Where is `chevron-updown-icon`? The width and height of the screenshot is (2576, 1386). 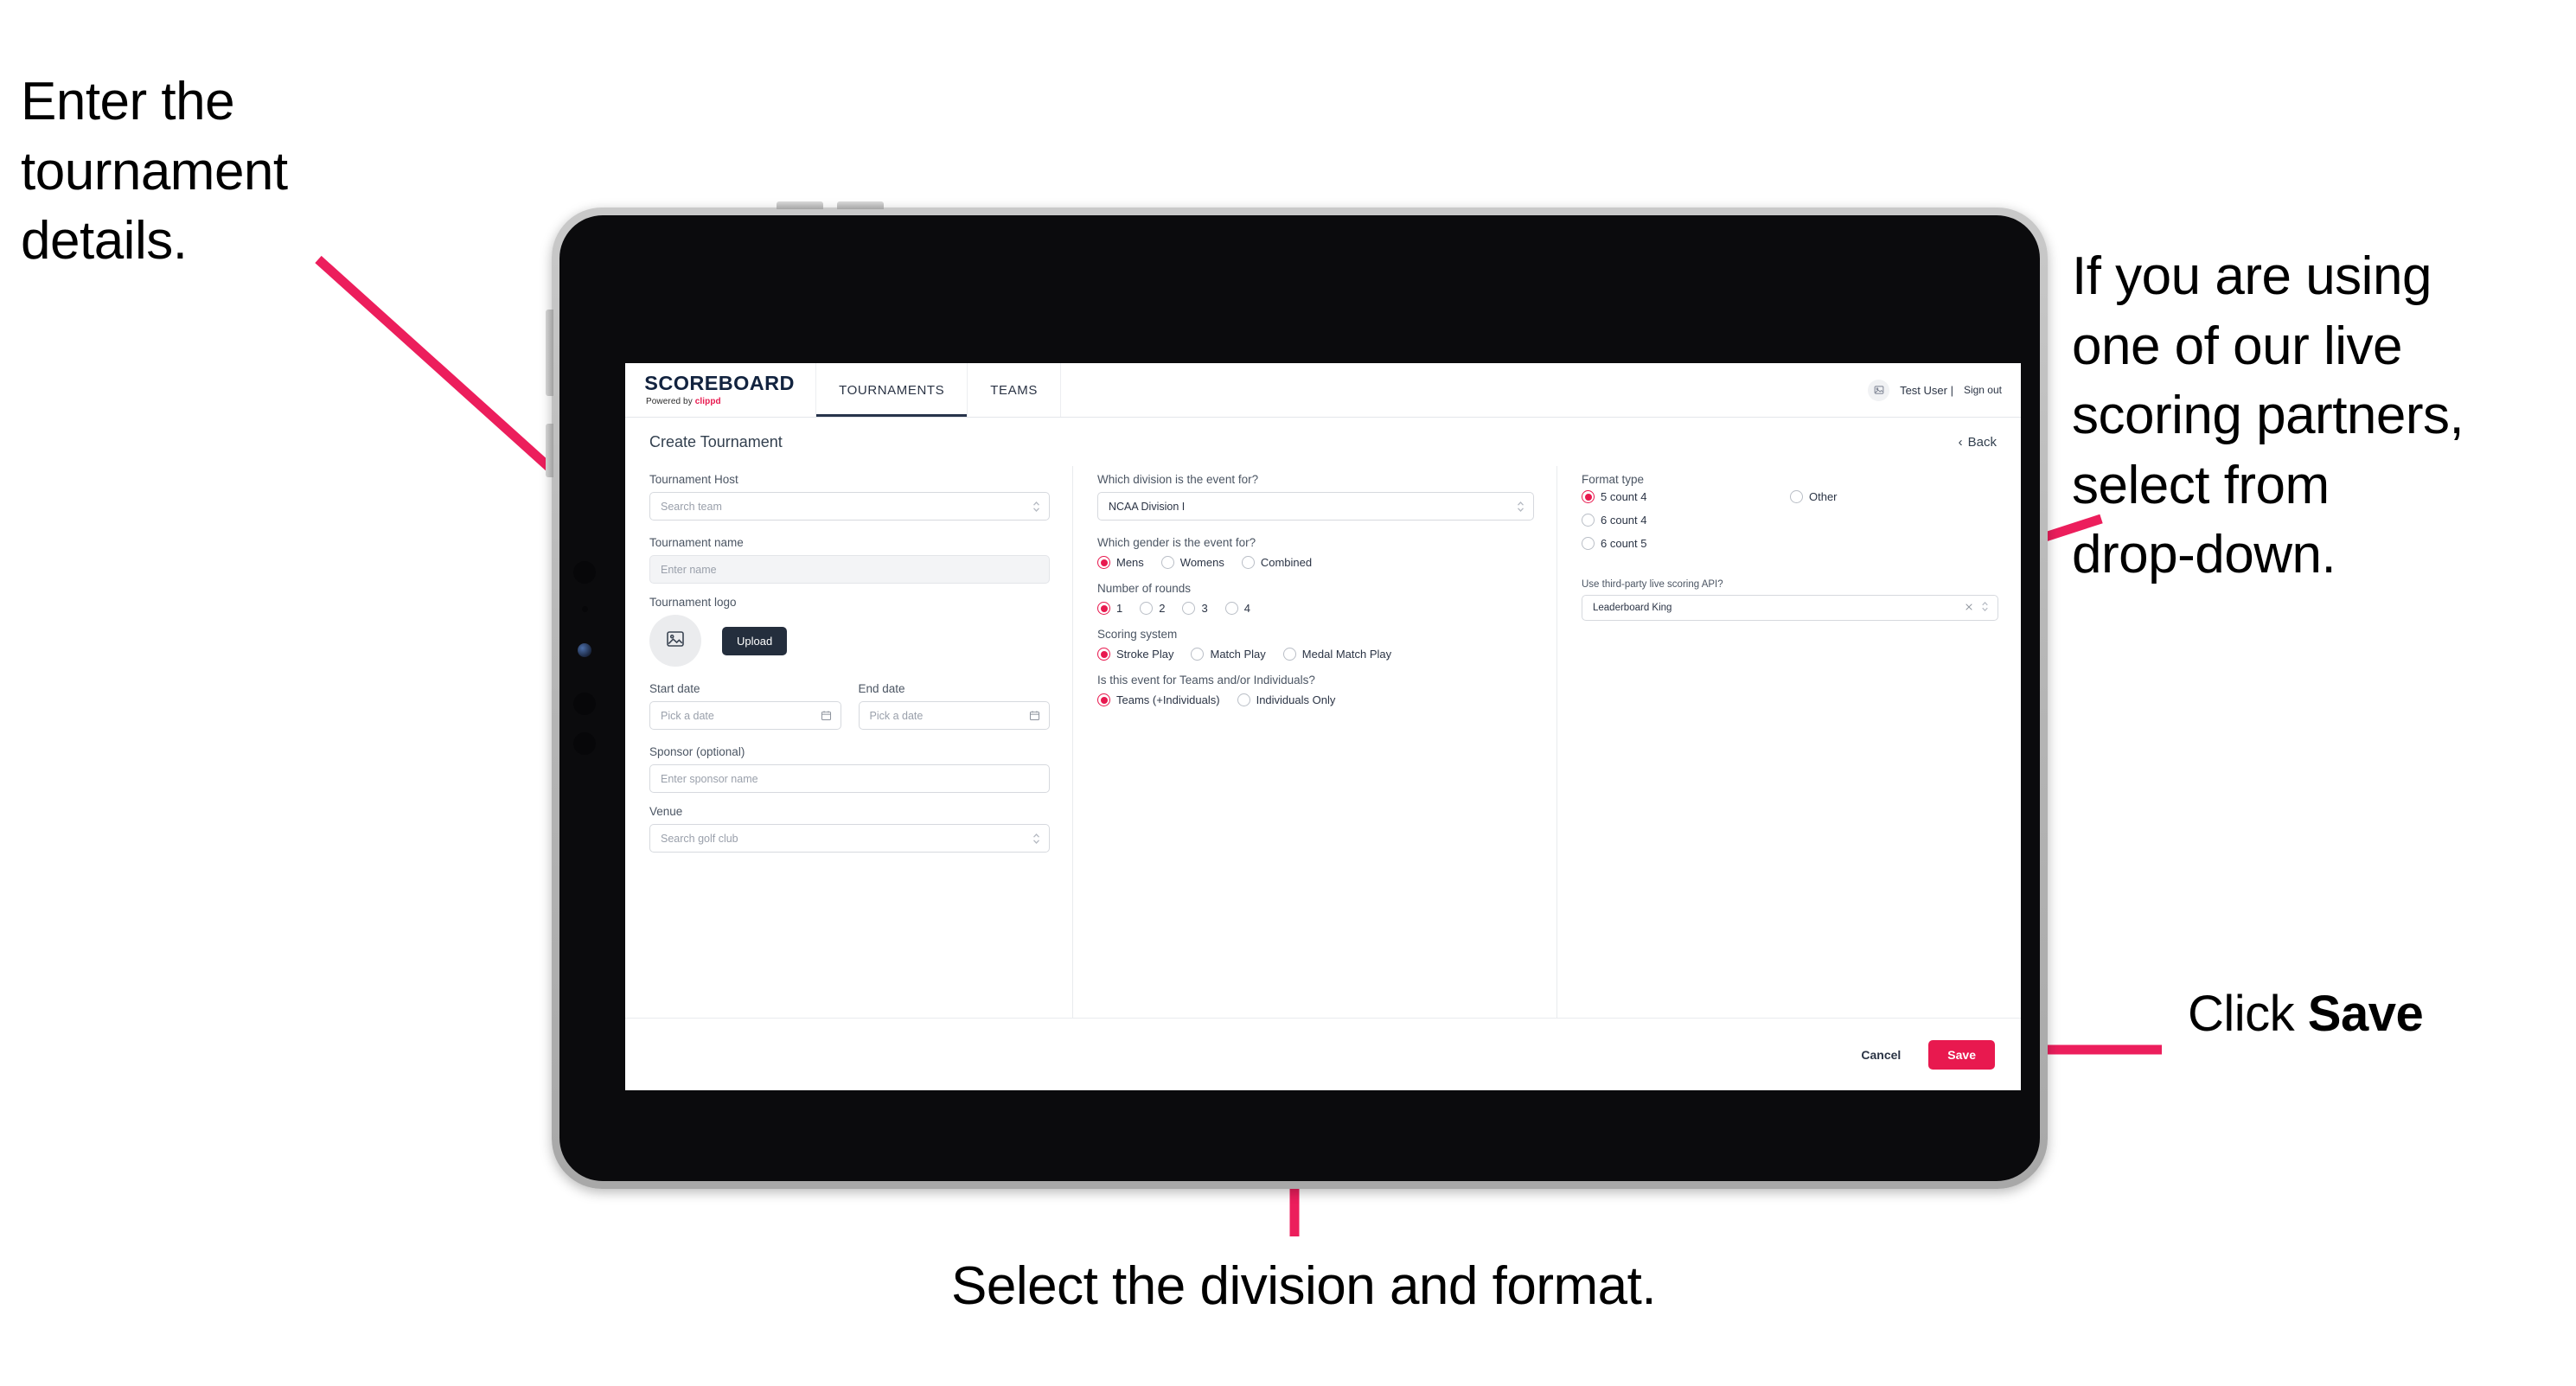 chevron-updown-icon is located at coordinates (1985, 608).